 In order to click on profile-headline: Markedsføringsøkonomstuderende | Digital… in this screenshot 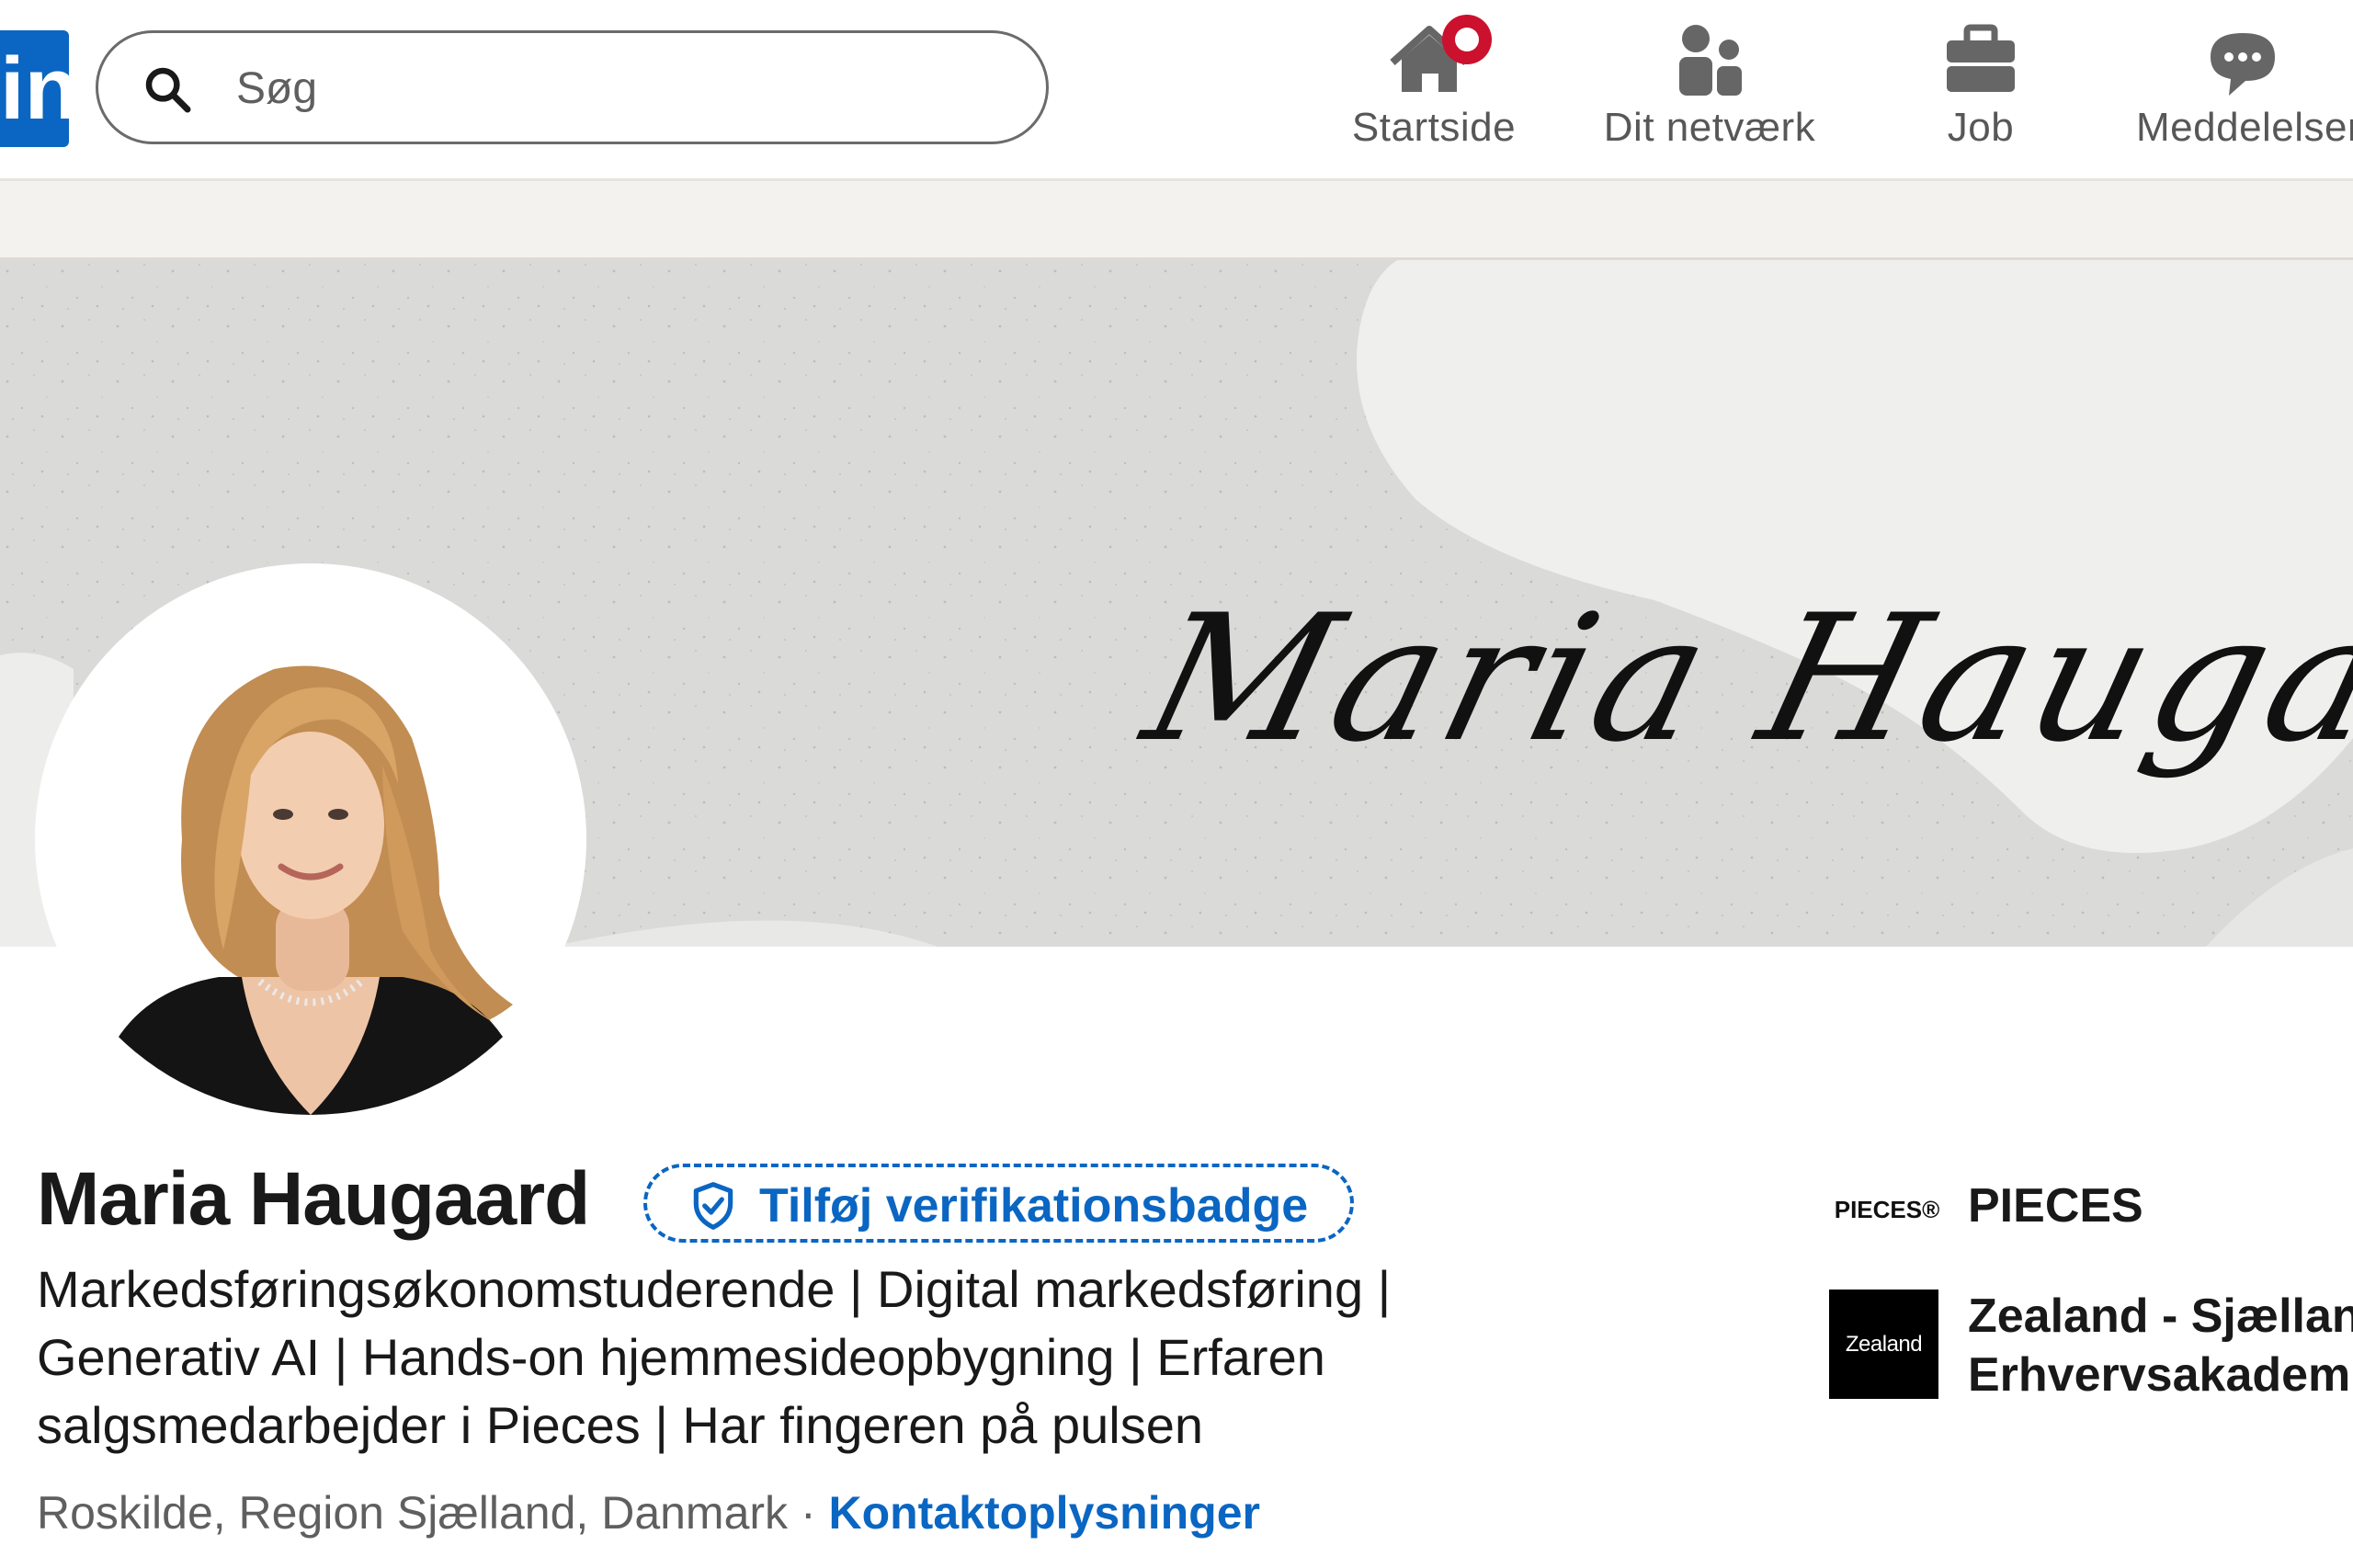, I will do `click(714, 1357)`.